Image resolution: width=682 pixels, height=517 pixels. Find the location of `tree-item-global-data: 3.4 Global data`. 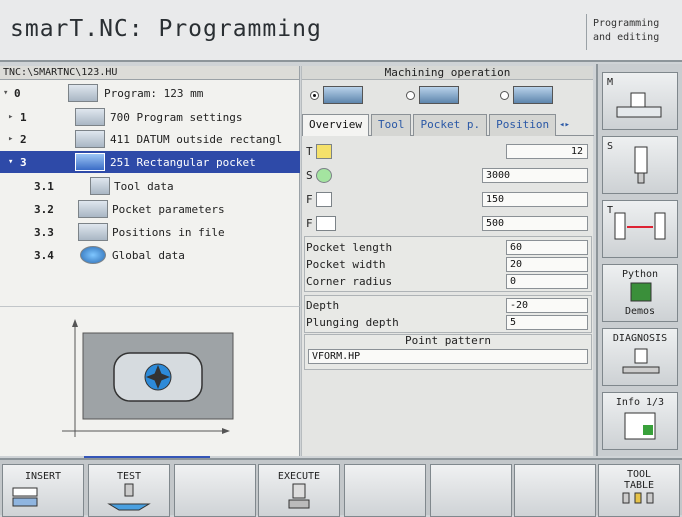

tree-item-global-data: 3.4 Global data is located at coordinates (150, 255).